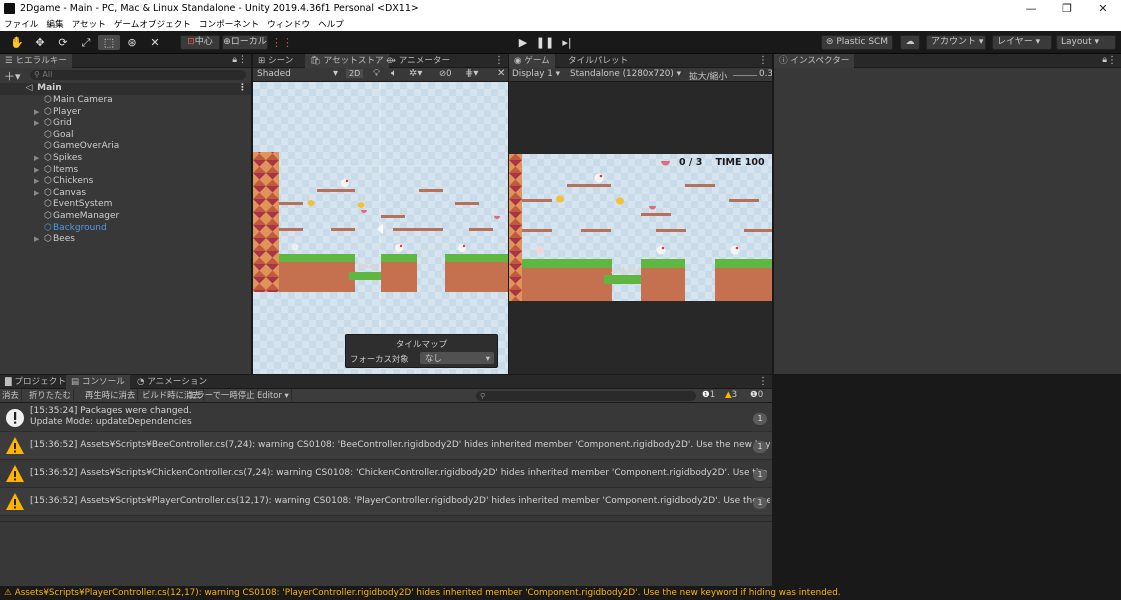  What do you see at coordinates (1067, 8) in the screenshot?
I see `maximize-button: ❐` at bounding box center [1067, 8].